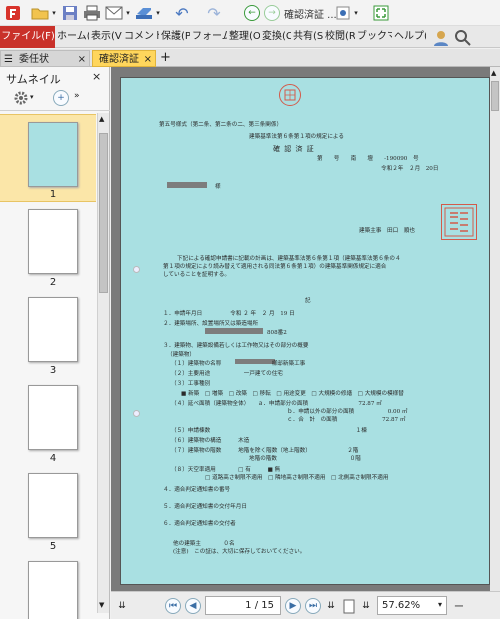 The image size is (500, 619). What do you see at coordinates (199, 524) in the screenshot?
I see `item-line: ６．適合判定通知書の交付者` at bounding box center [199, 524].